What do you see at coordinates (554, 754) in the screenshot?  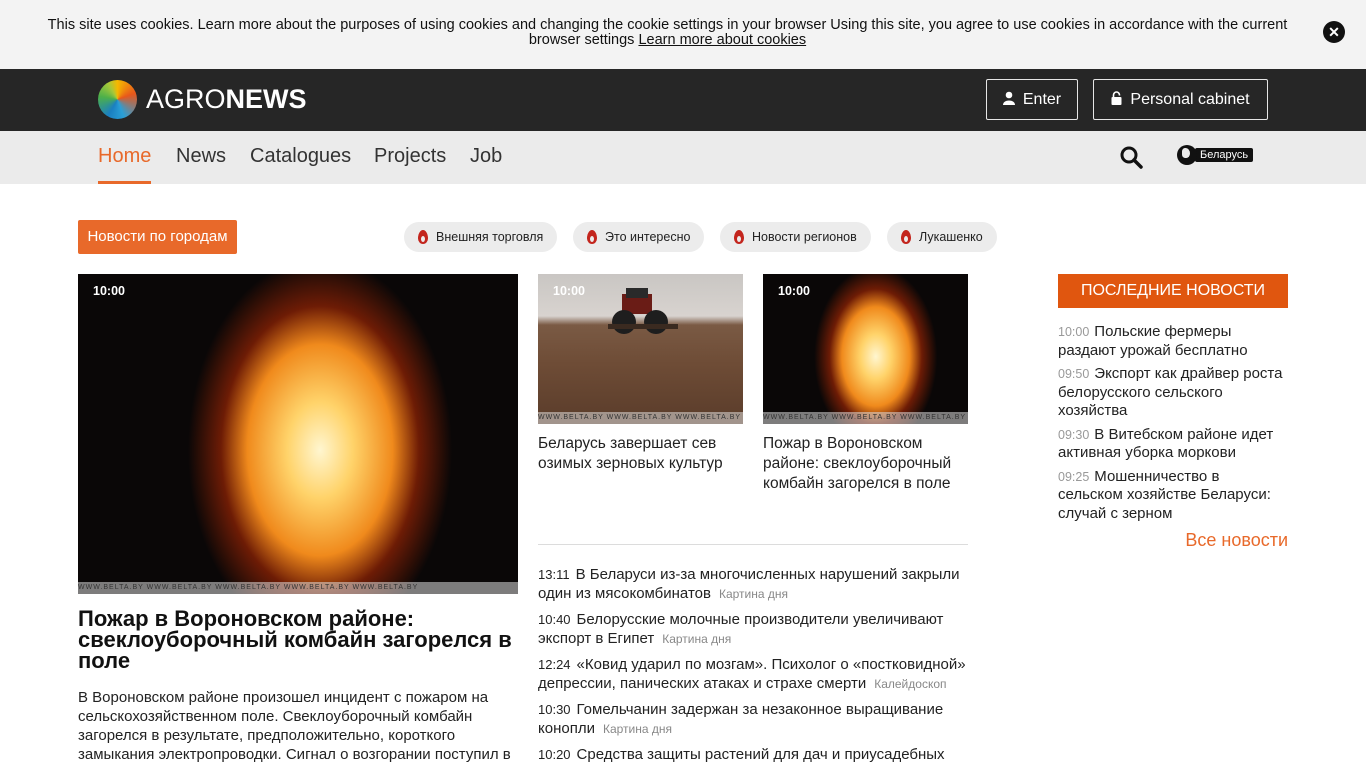 I see `news-time: 10:20` at bounding box center [554, 754].